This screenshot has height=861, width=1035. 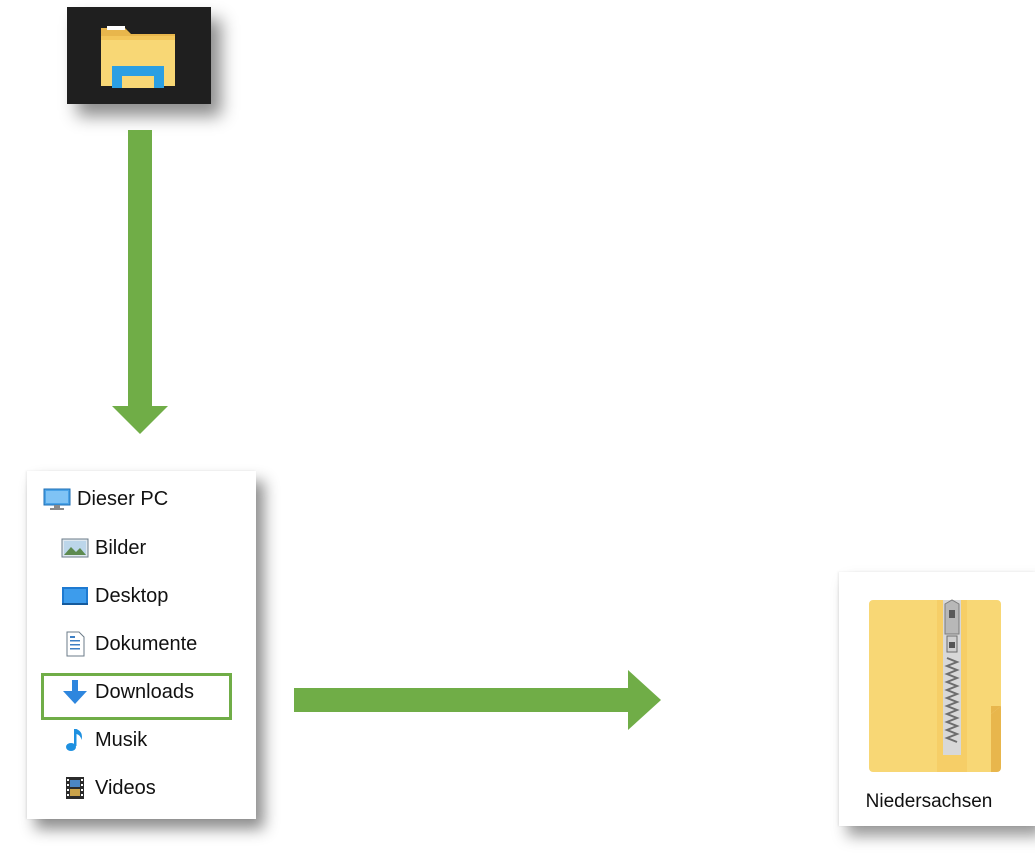 What do you see at coordinates (125, 787) in the screenshot?
I see `nav-item-label: Videos` at bounding box center [125, 787].